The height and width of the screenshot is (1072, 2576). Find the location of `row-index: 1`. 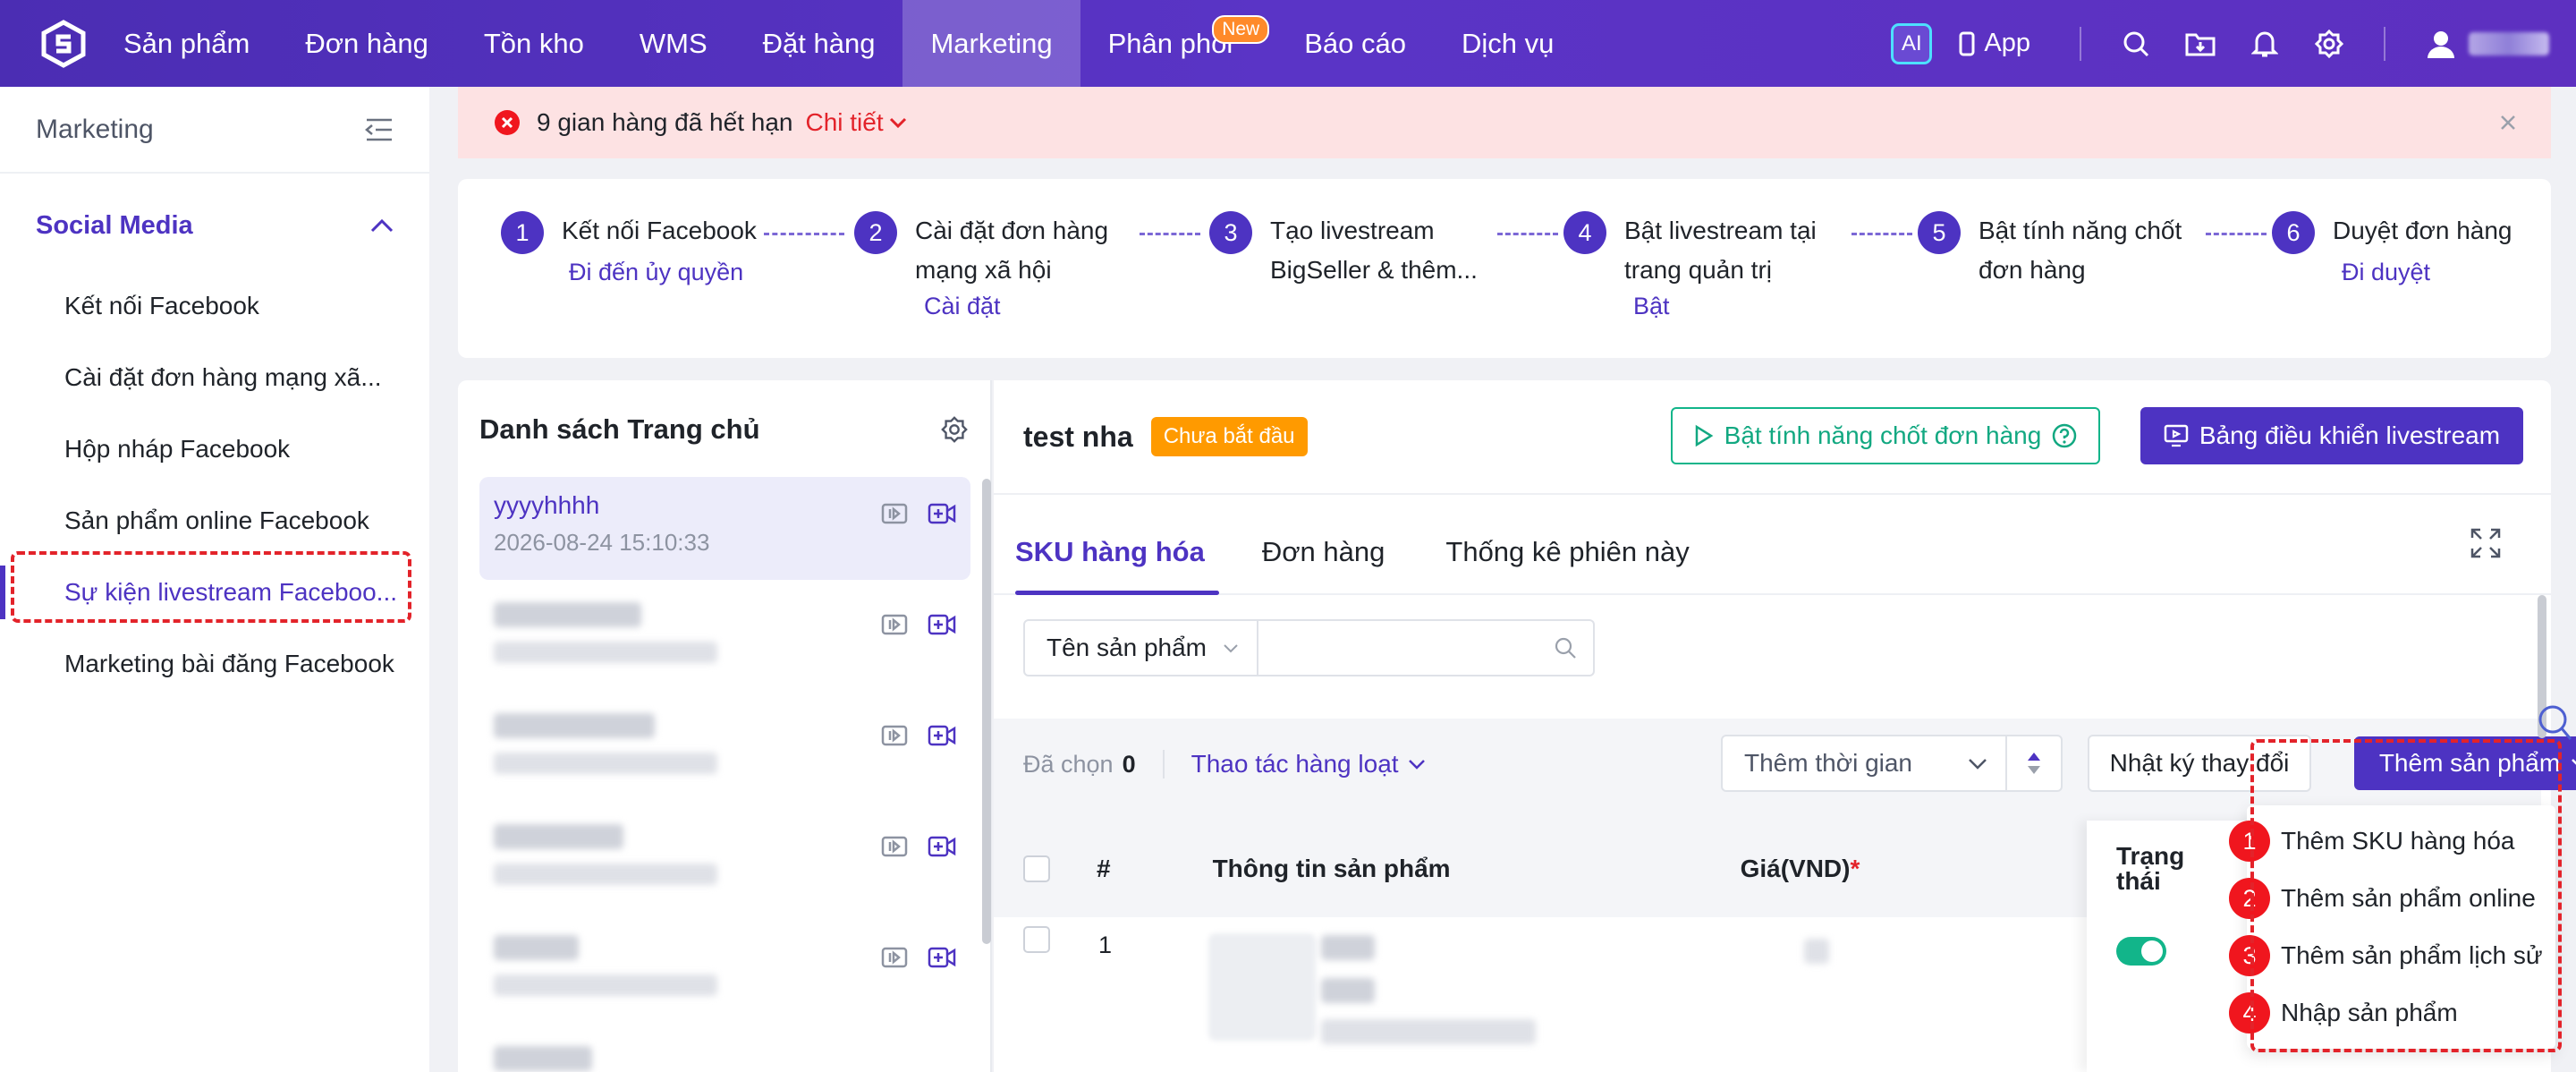

row-index: 1 is located at coordinates (1105, 945).